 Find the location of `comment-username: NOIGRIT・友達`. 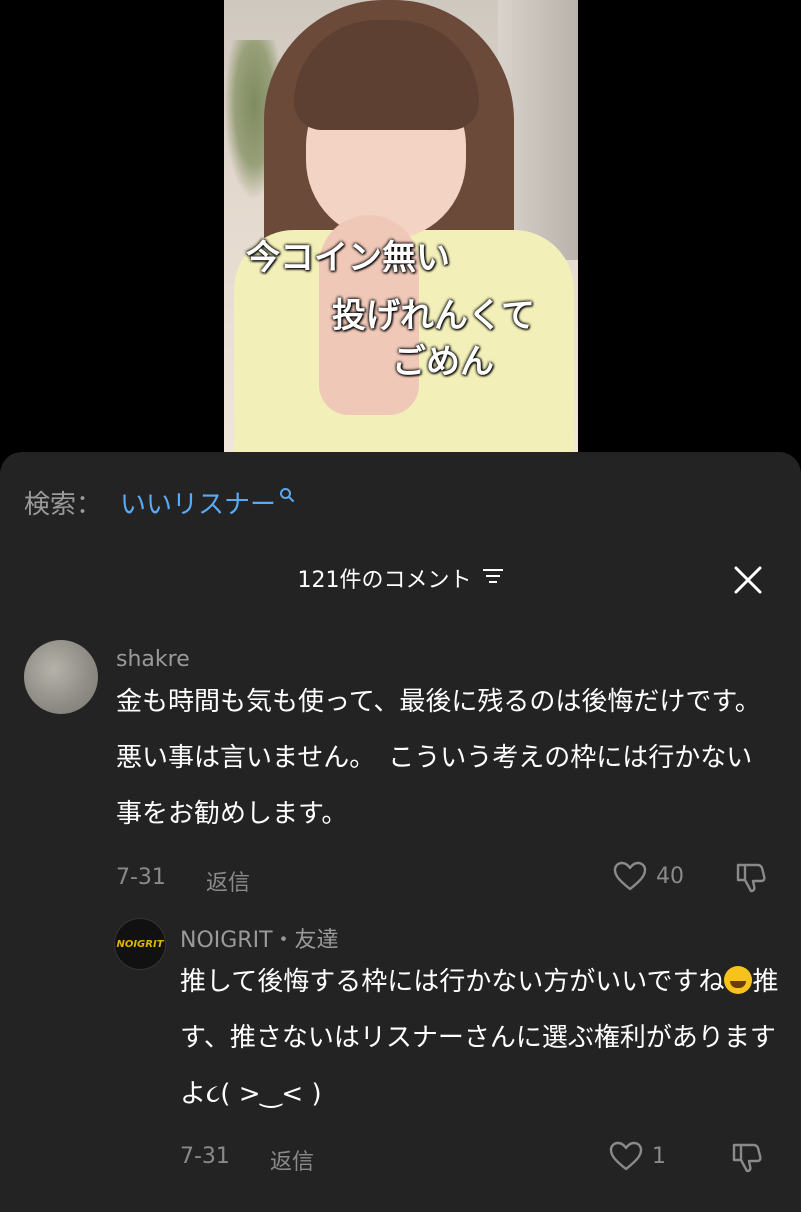

comment-username: NOIGRIT・友達 is located at coordinates (259, 938).